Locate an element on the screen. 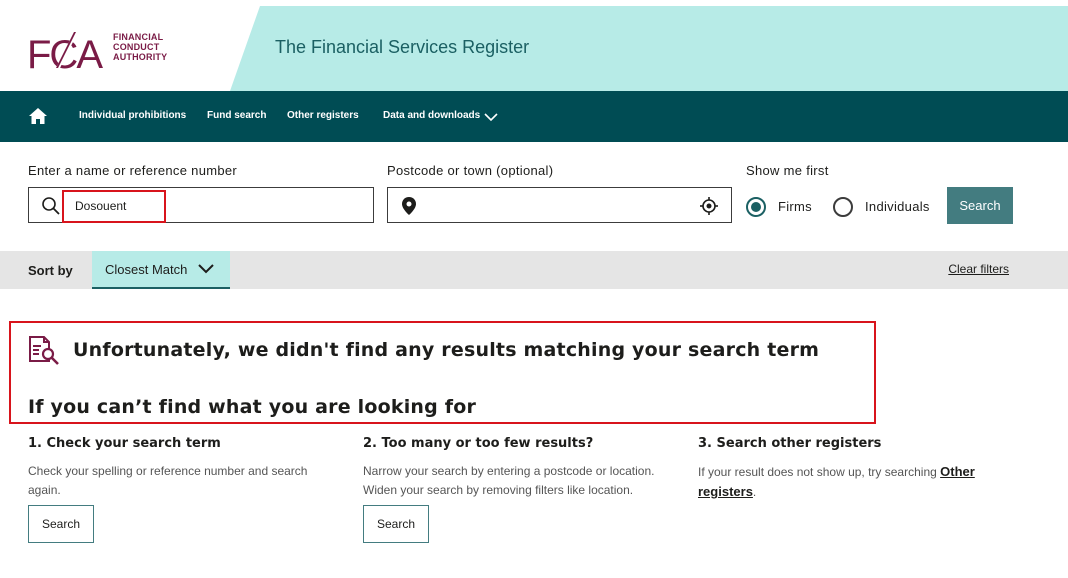  map-pin-icon is located at coordinates (409, 206).